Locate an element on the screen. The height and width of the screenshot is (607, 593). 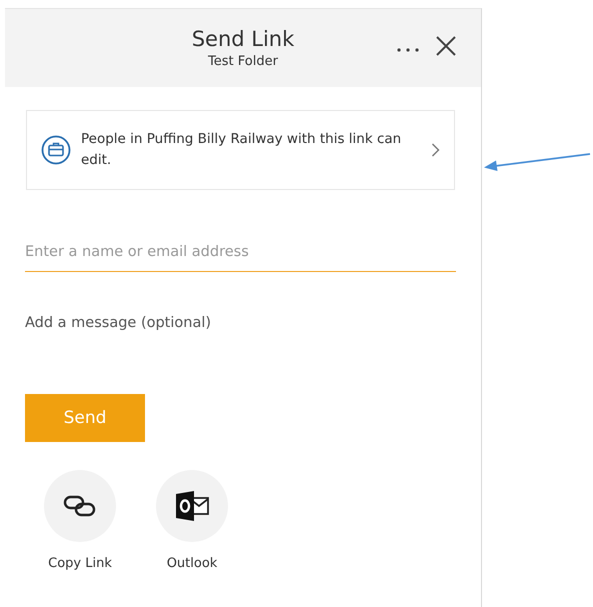
share-label: Copy Link is located at coordinates (80, 563).